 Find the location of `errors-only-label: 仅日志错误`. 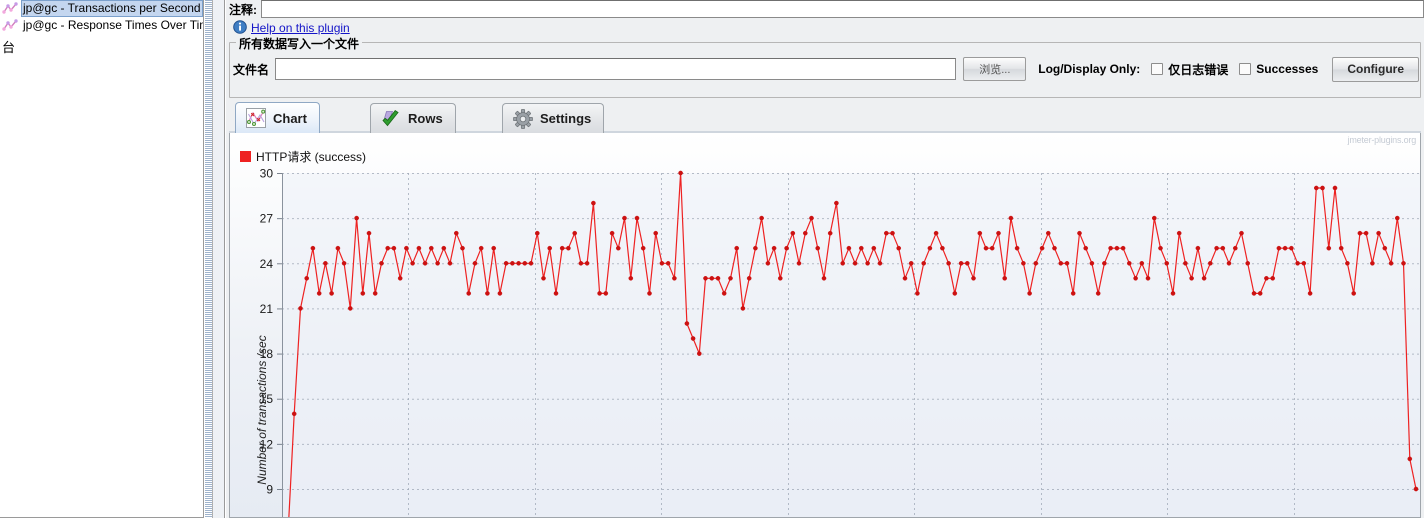

errors-only-label: 仅日志错误 is located at coordinates (1198, 69).